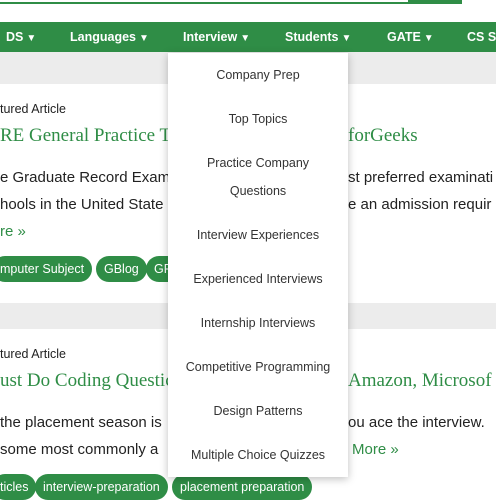 Image resolution: width=496 pixels, height=502 pixels. What do you see at coordinates (101, 487) in the screenshot?
I see `tag-chip: interview-preparation` at bounding box center [101, 487].